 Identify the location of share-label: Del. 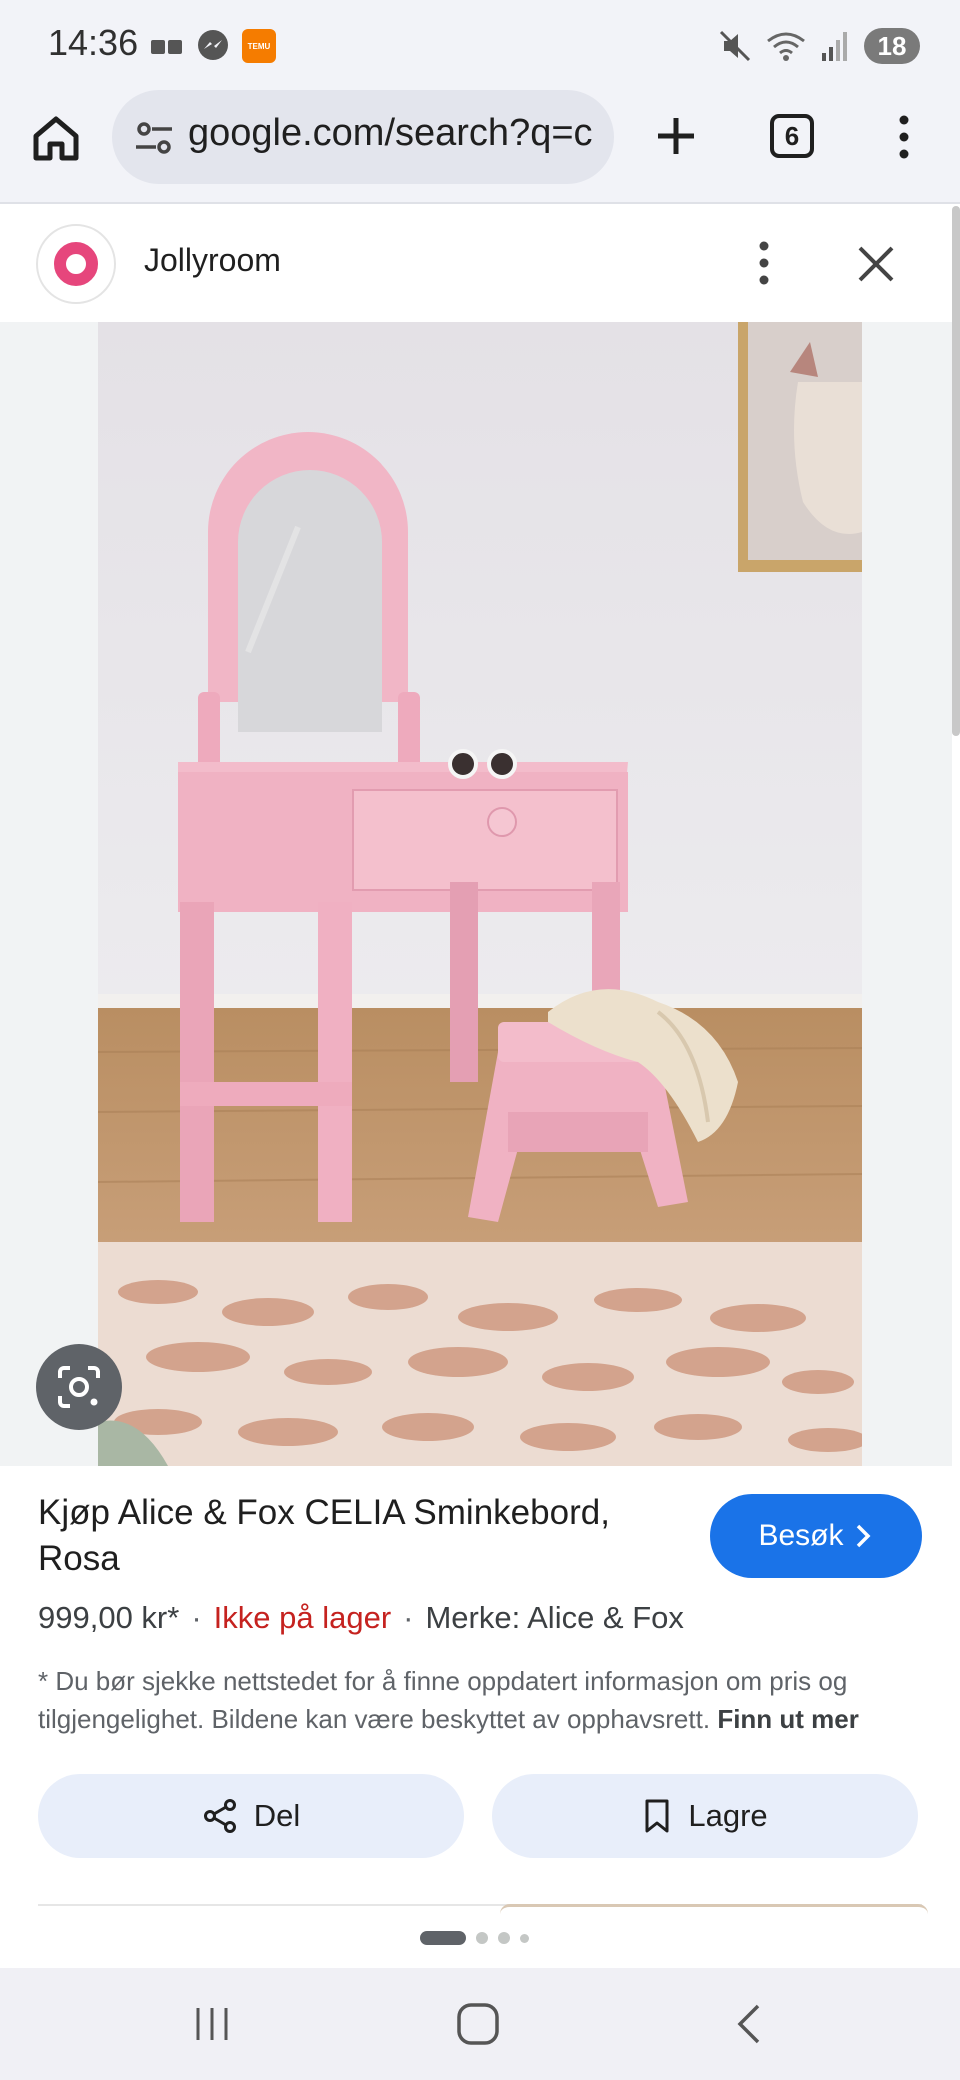
(277, 1815).